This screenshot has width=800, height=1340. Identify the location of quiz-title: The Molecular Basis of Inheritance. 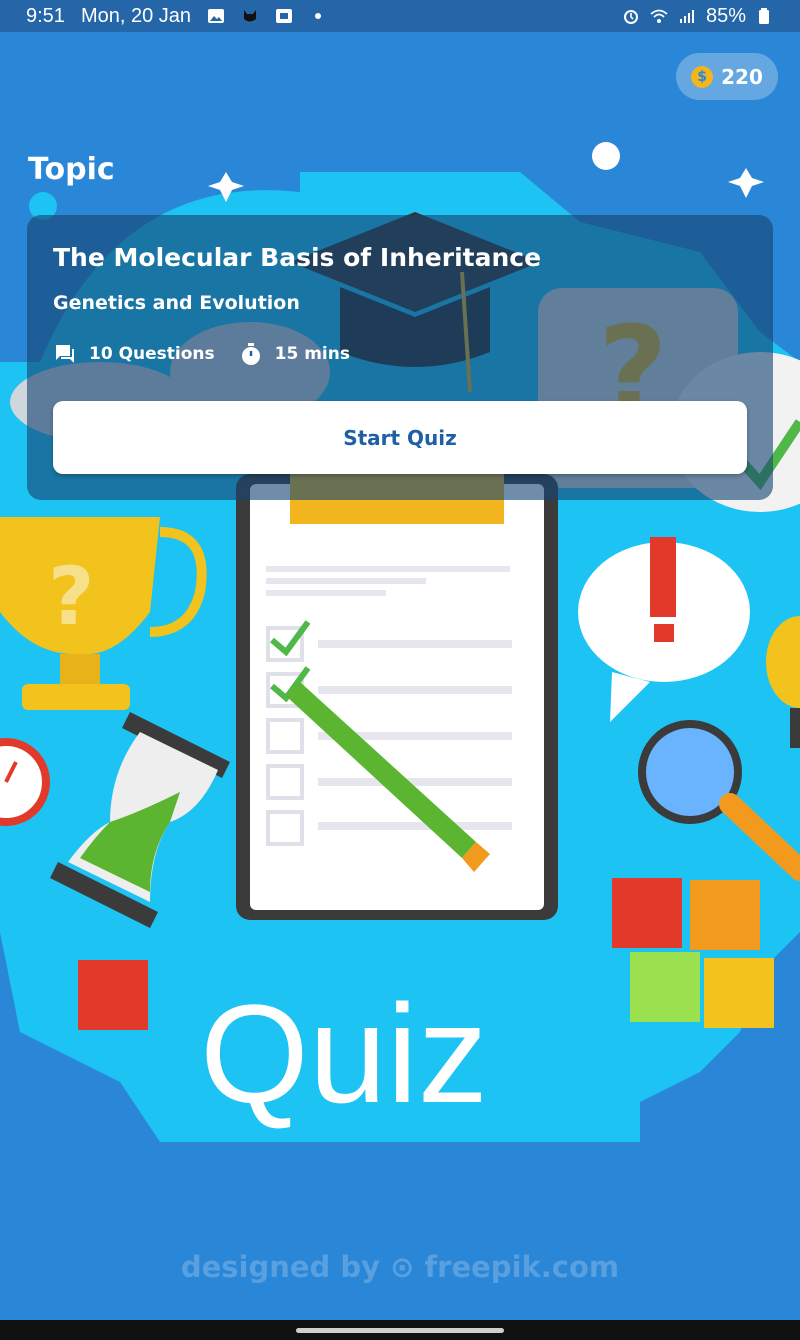
(297, 257).